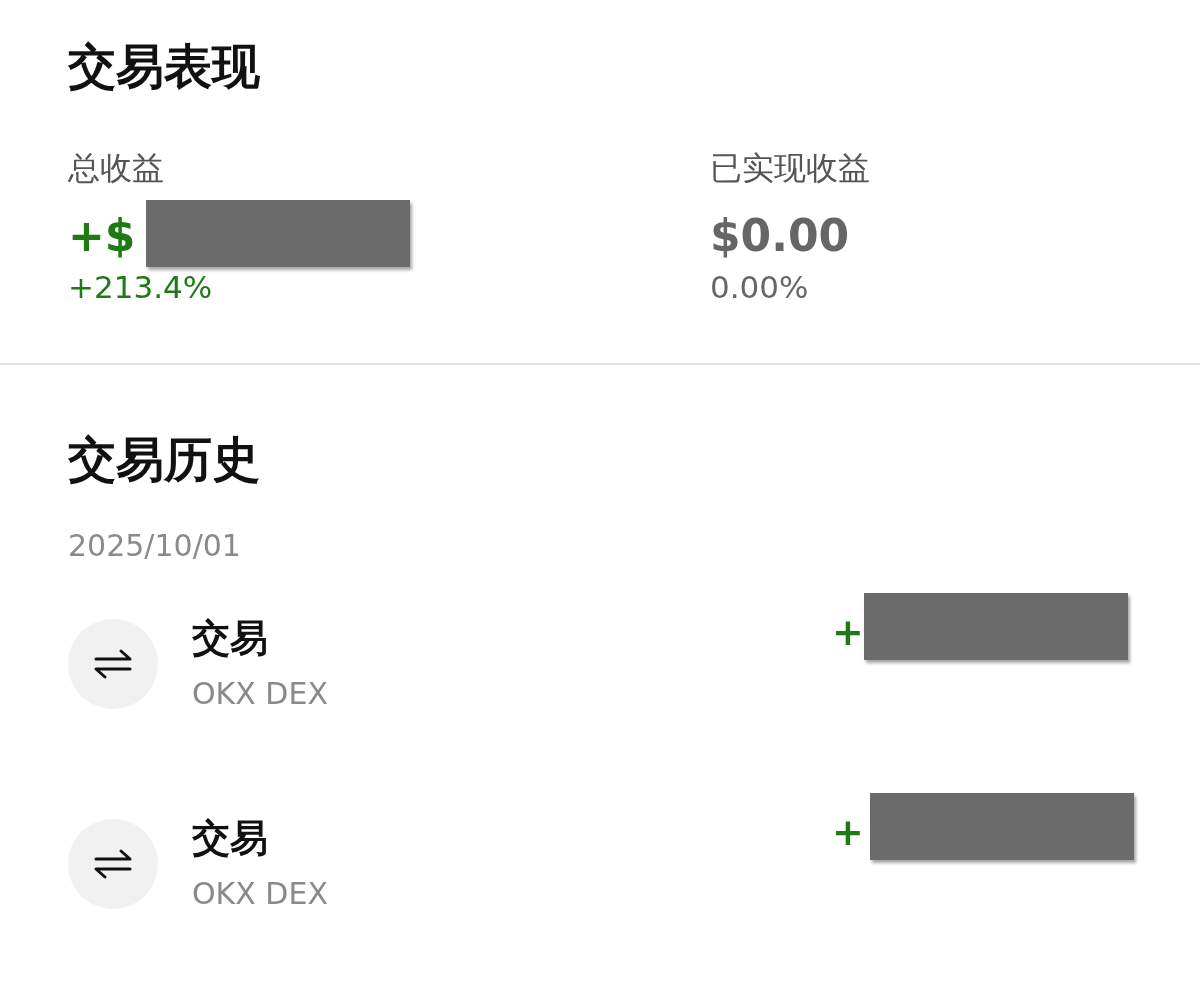 This screenshot has height=994, width=1200. I want to click on stat-label: 总收益, so click(116, 168).